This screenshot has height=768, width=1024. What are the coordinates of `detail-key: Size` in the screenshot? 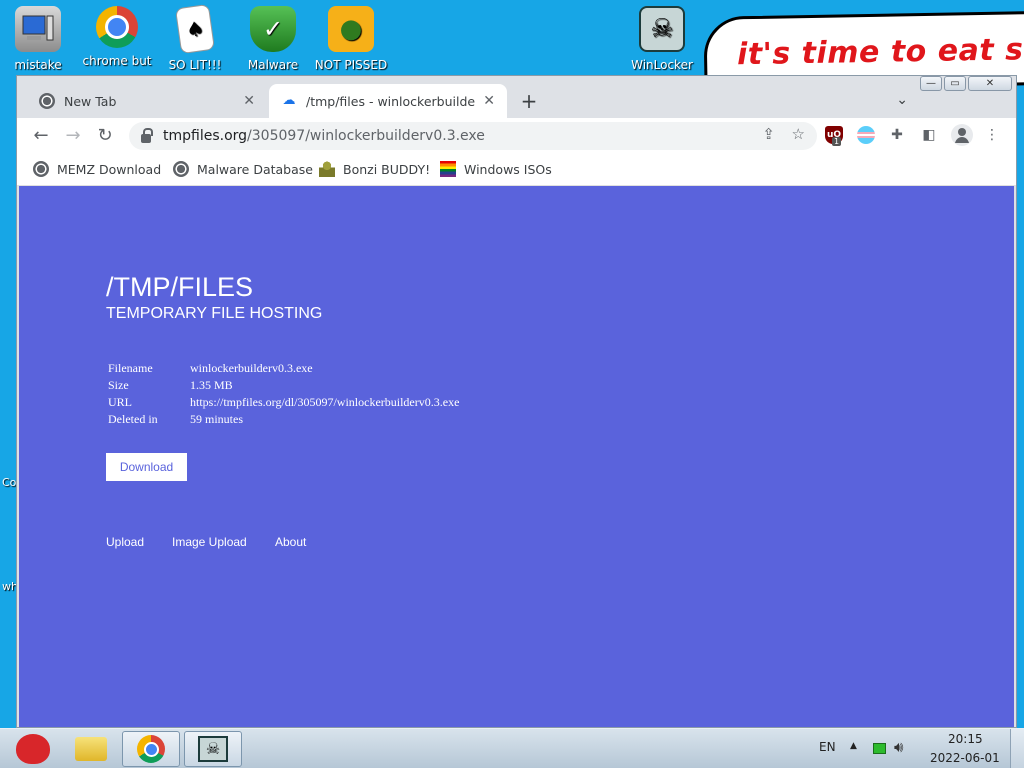 It's located at (118, 385).